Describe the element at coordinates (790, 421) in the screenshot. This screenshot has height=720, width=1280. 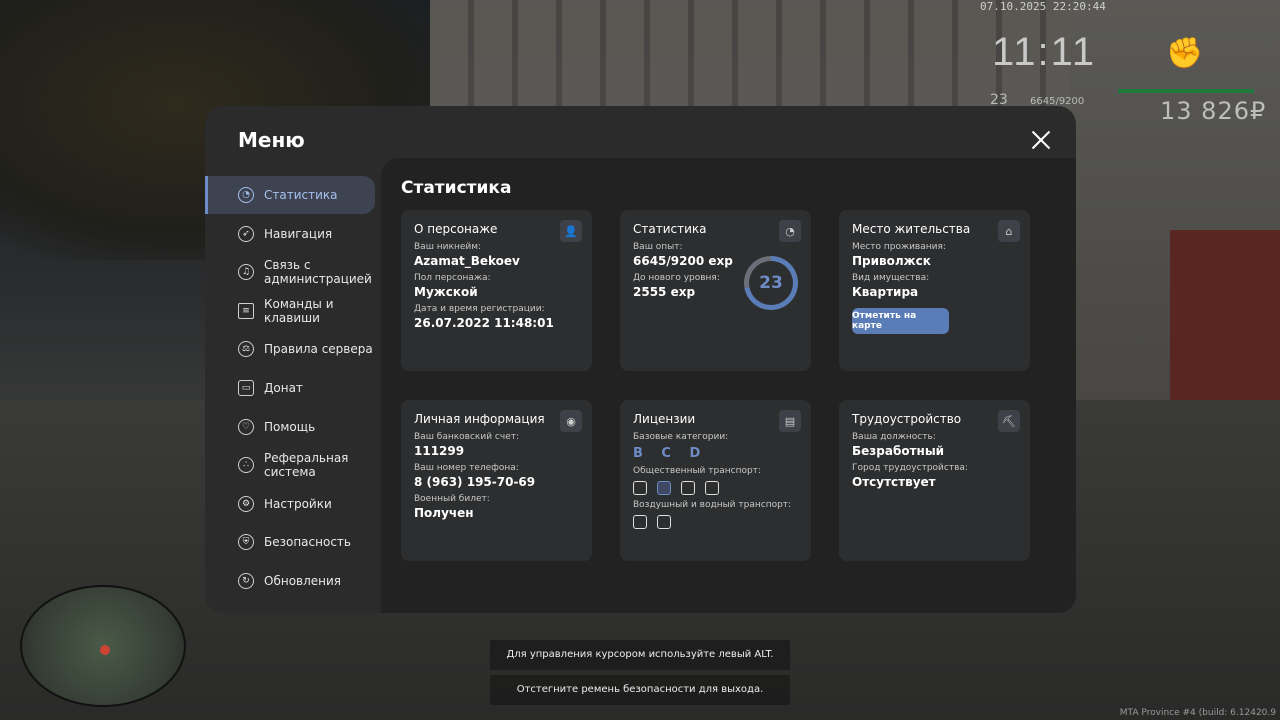
I see `id-card-icon: ▤` at that location.